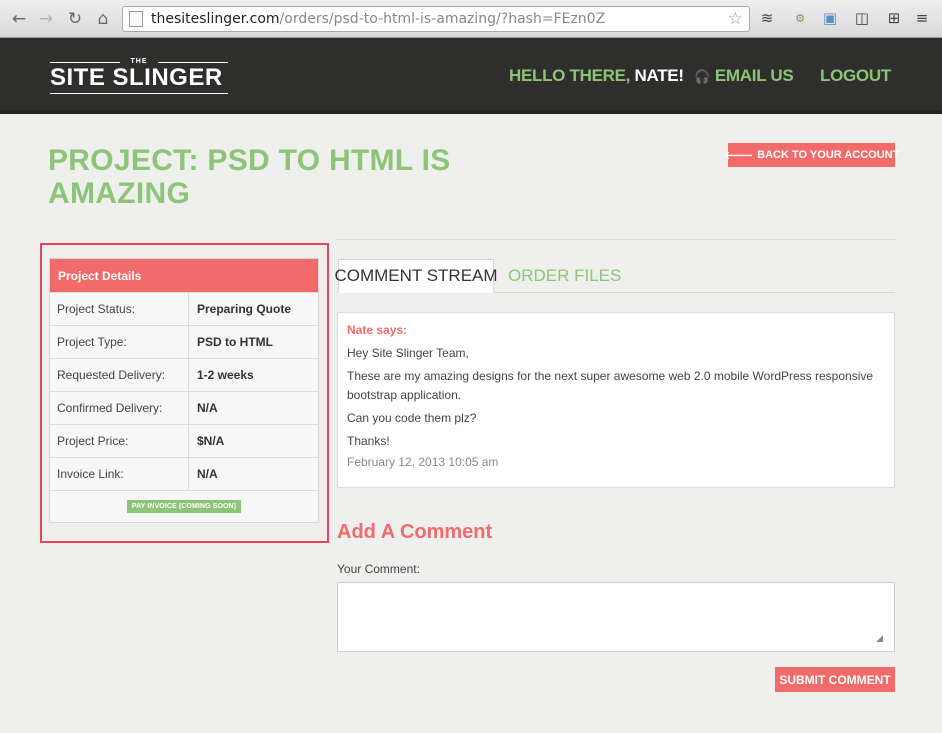  What do you see at coordinates (879, 639) in the screenshot?
I see `resize-grip-icon: ◢` at bounding box center [879, 639].